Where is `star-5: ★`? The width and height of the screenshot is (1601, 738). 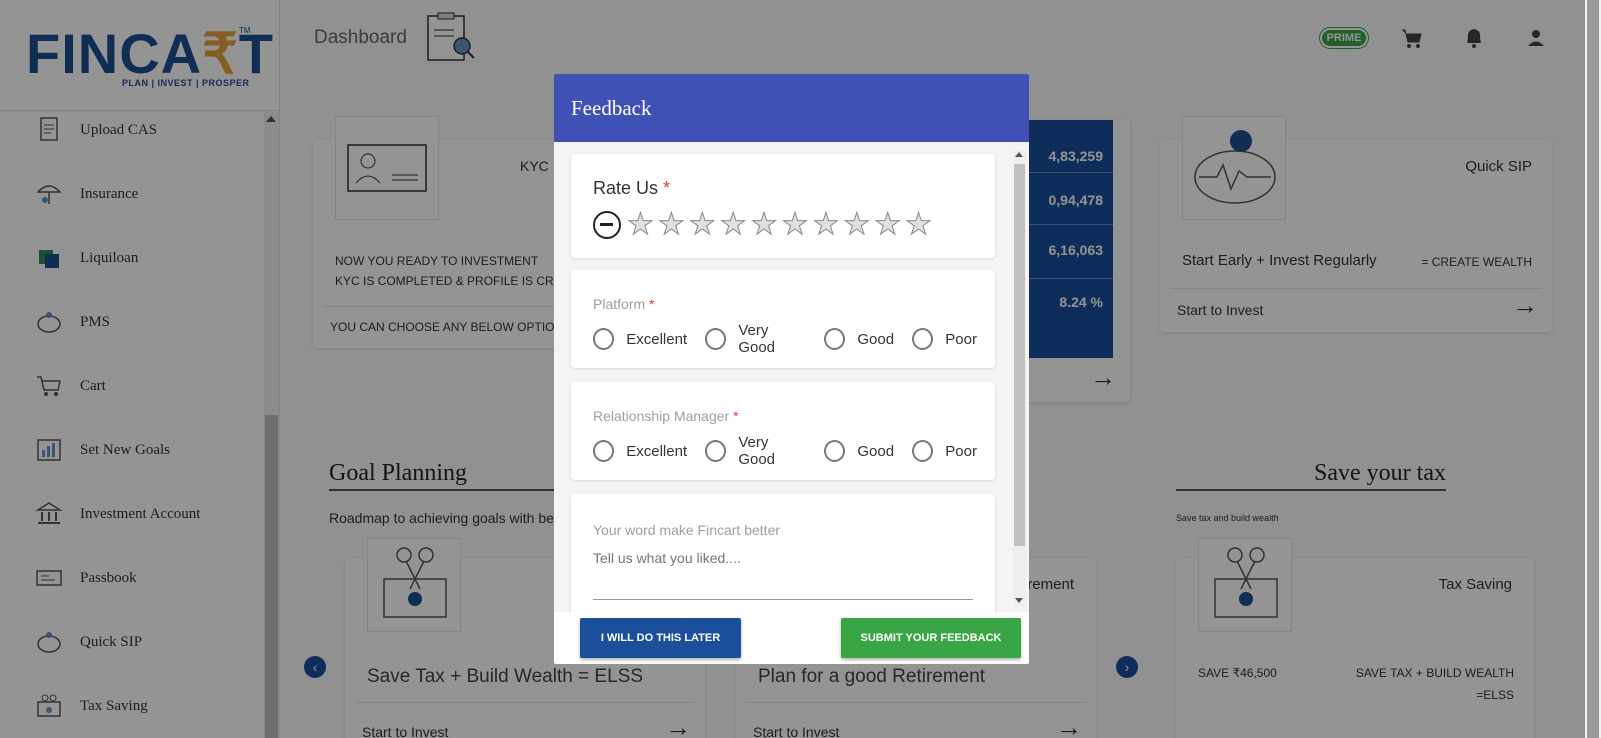
star-5: ★ is located at coordinates (764, 224).